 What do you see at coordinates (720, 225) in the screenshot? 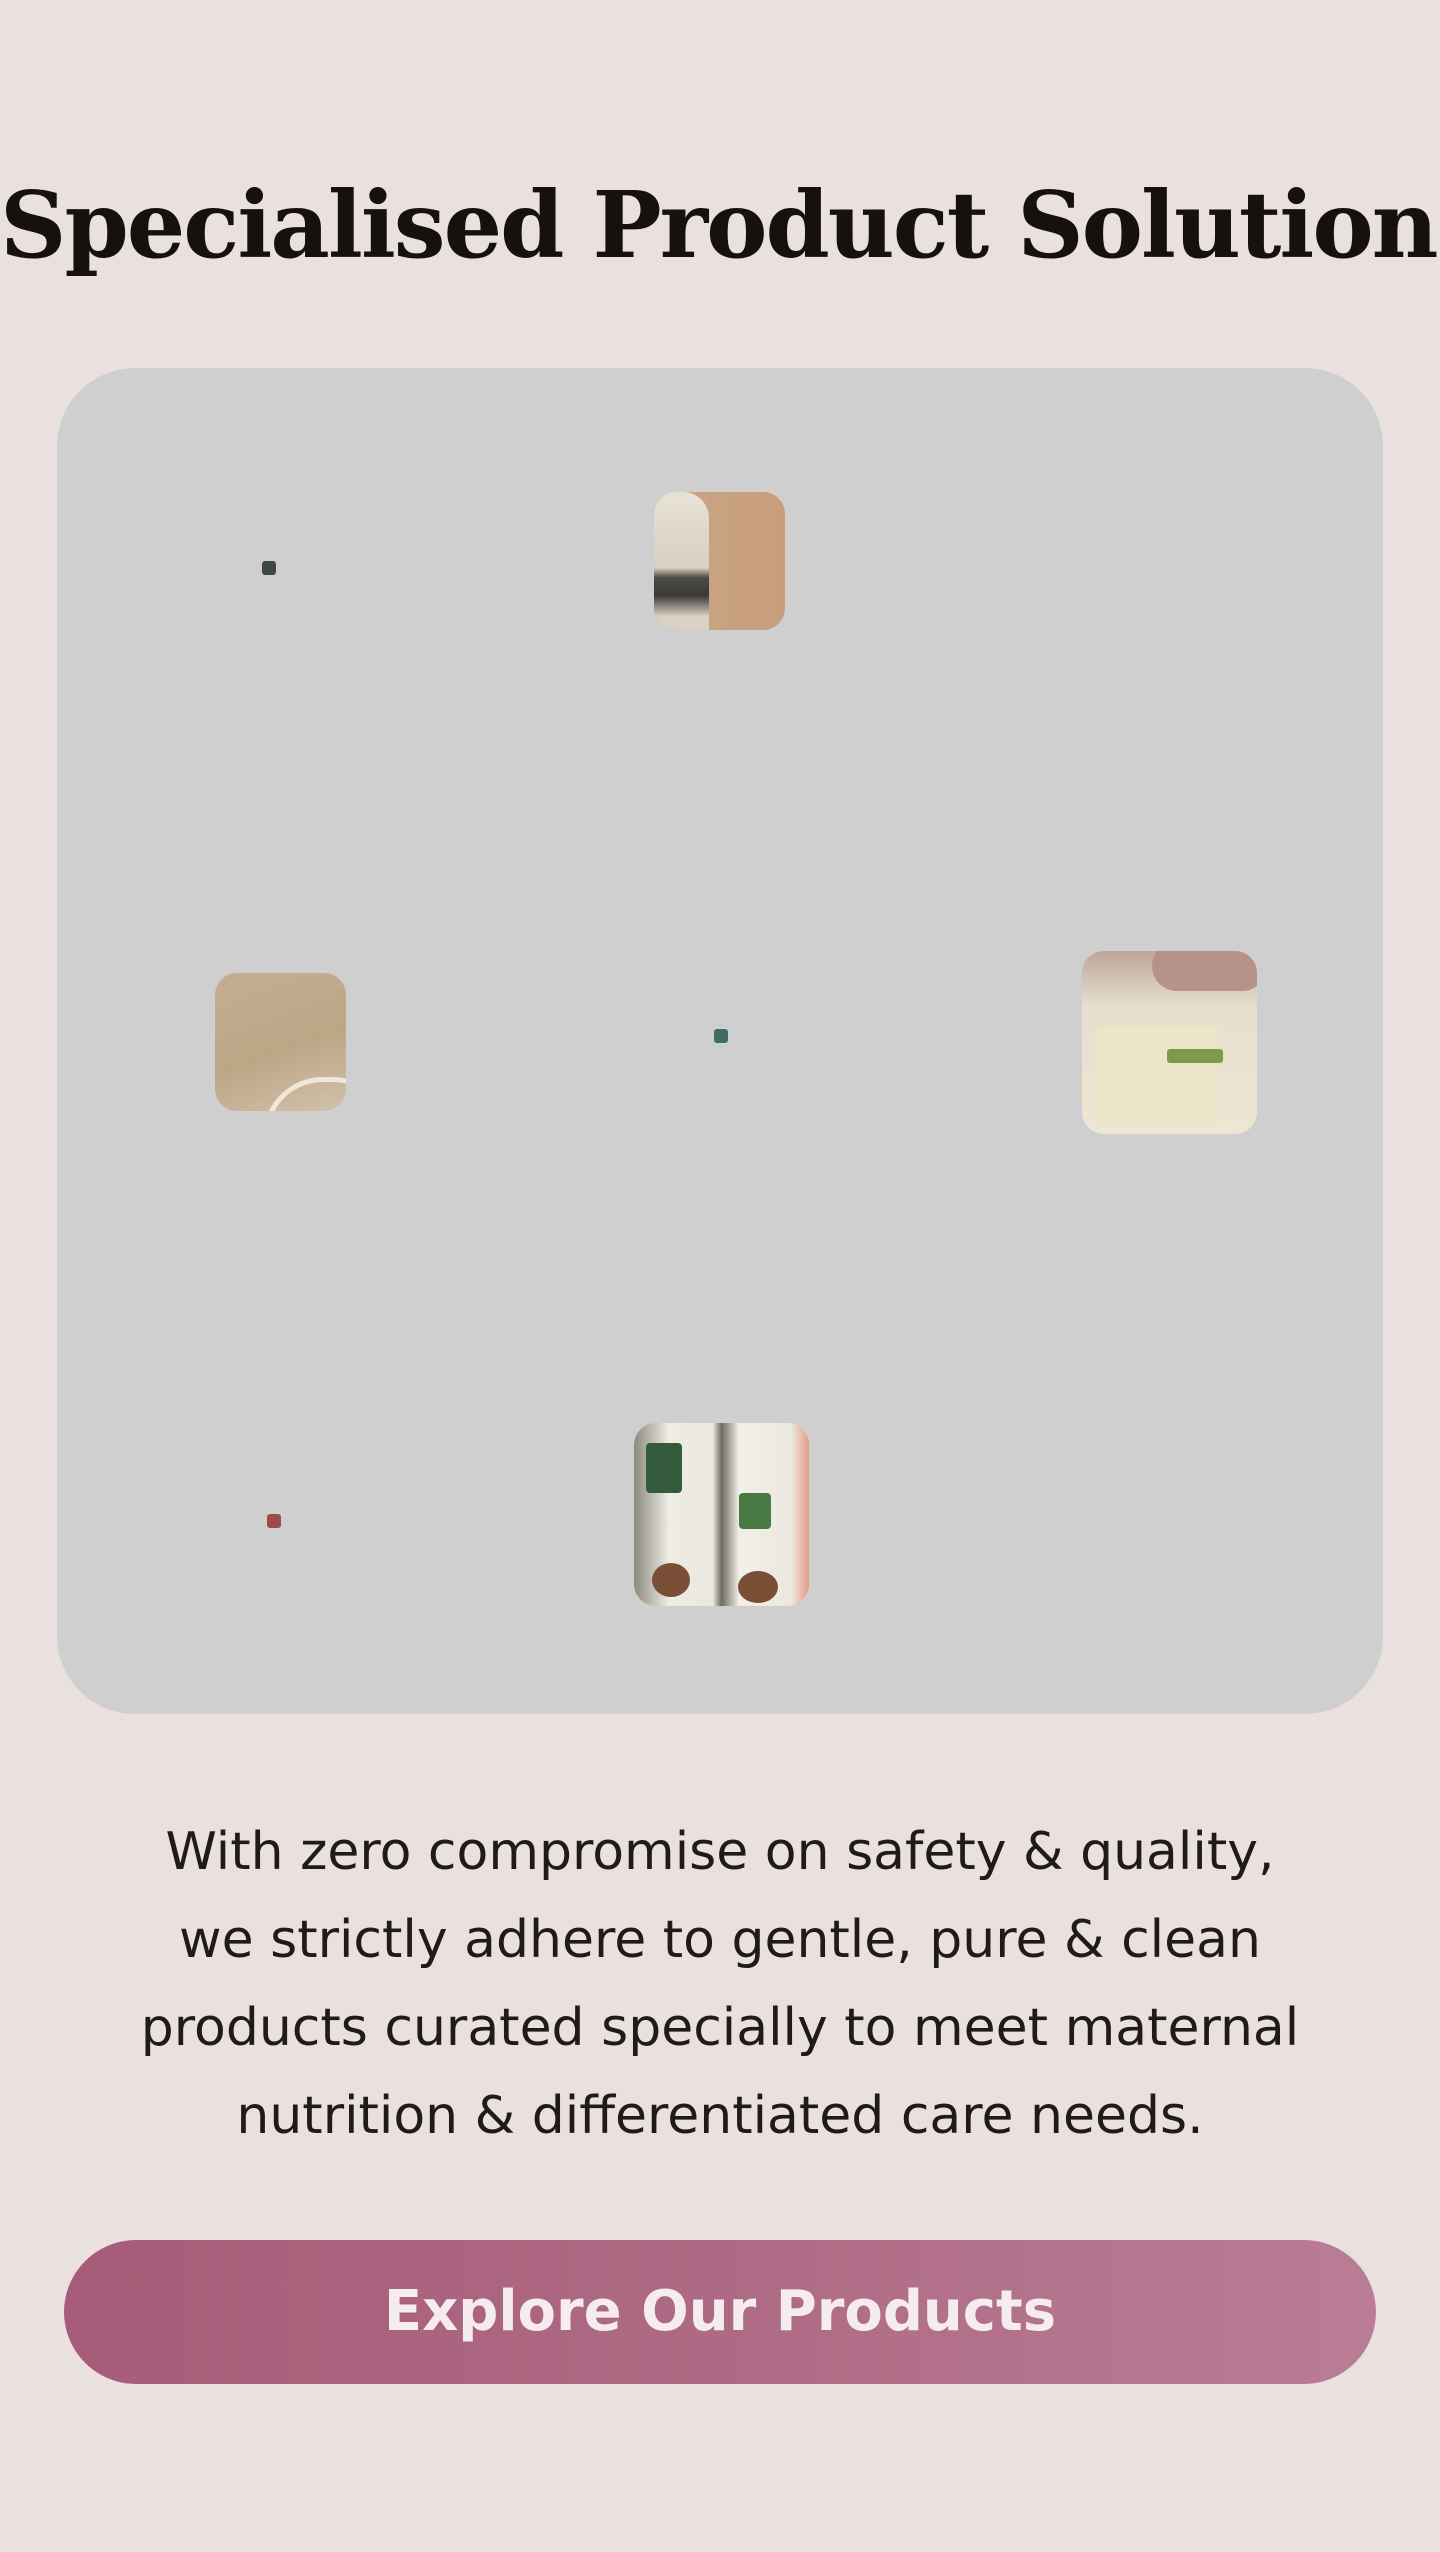
I see `page-title: Specialised Product Solutions` at bounding box center [720, 225].